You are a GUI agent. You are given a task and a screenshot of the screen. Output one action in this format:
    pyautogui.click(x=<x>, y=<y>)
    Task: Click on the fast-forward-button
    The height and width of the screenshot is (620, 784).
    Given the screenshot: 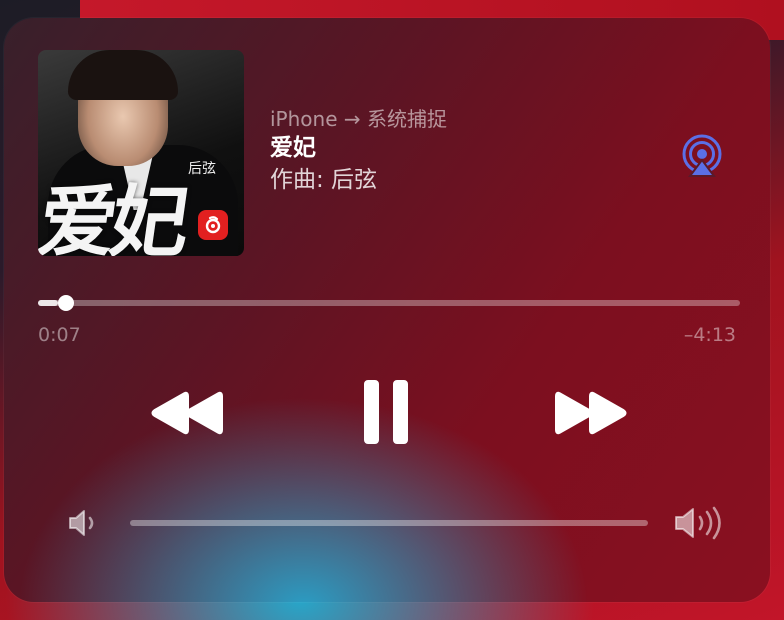 What is the action you would take?
    pyautogui.click(x=591, y=413)
    